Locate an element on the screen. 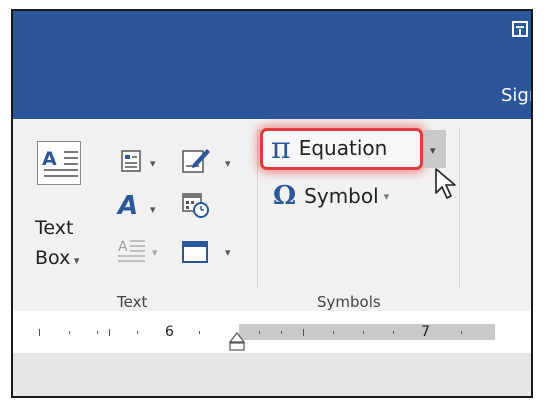 Image resolution: width=544 pixels, height=407 pixels. text-box-icon: A is located at coordinates (59, 163).